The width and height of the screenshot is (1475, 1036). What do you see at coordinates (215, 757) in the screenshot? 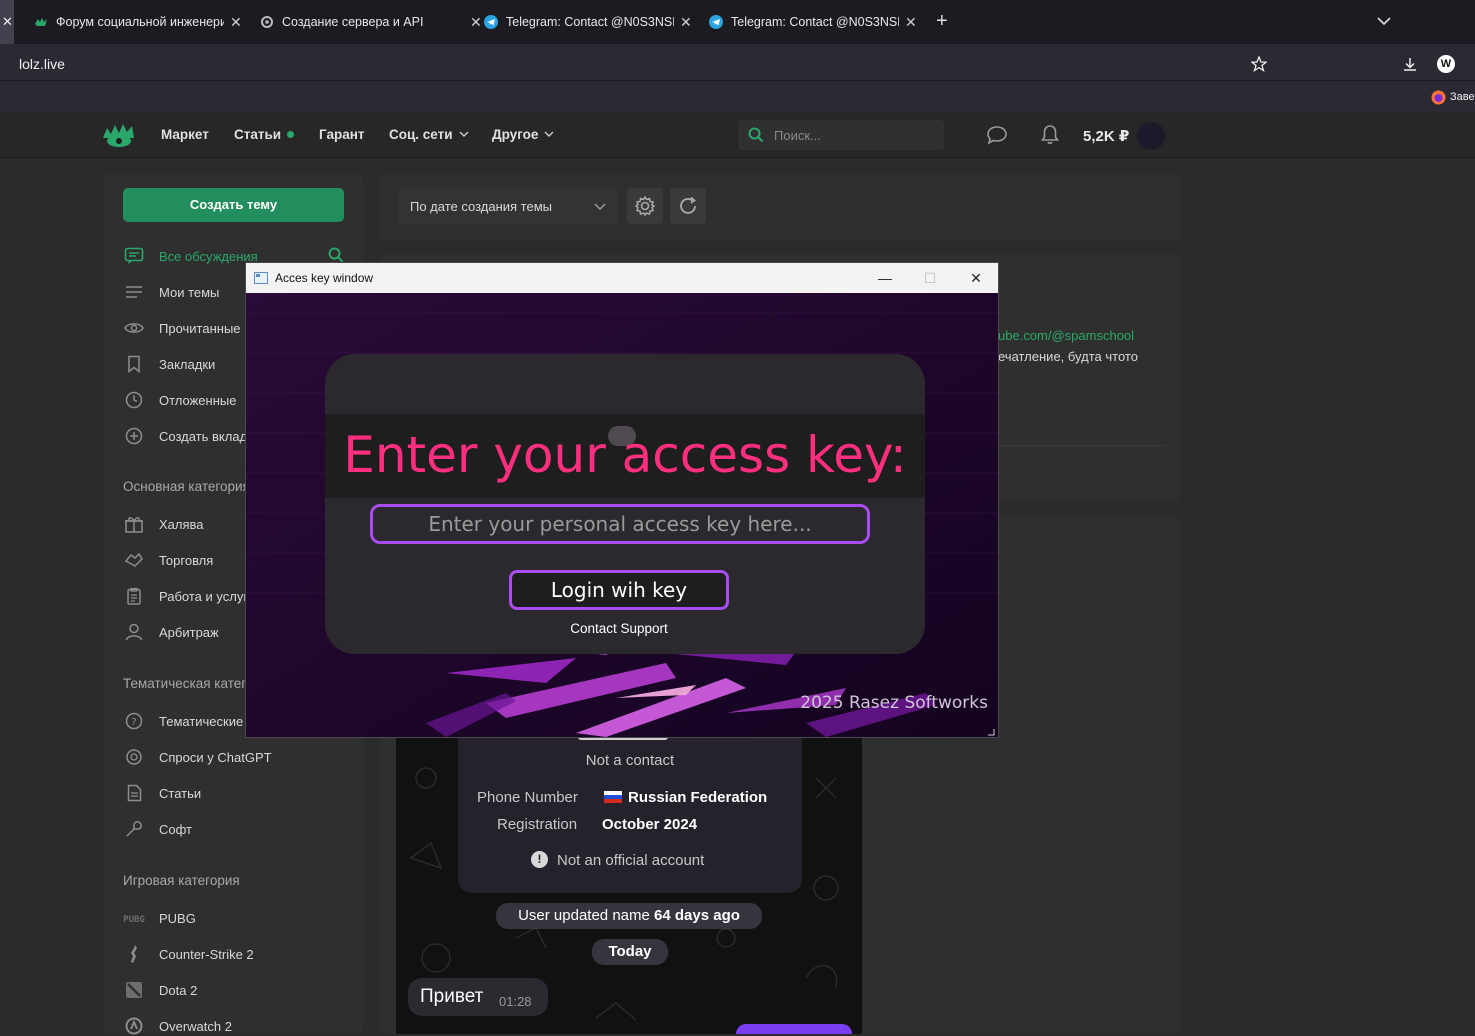
I see `sidebar-item-label: Спроси у ChatGPT` at bounding box center [215, 757].